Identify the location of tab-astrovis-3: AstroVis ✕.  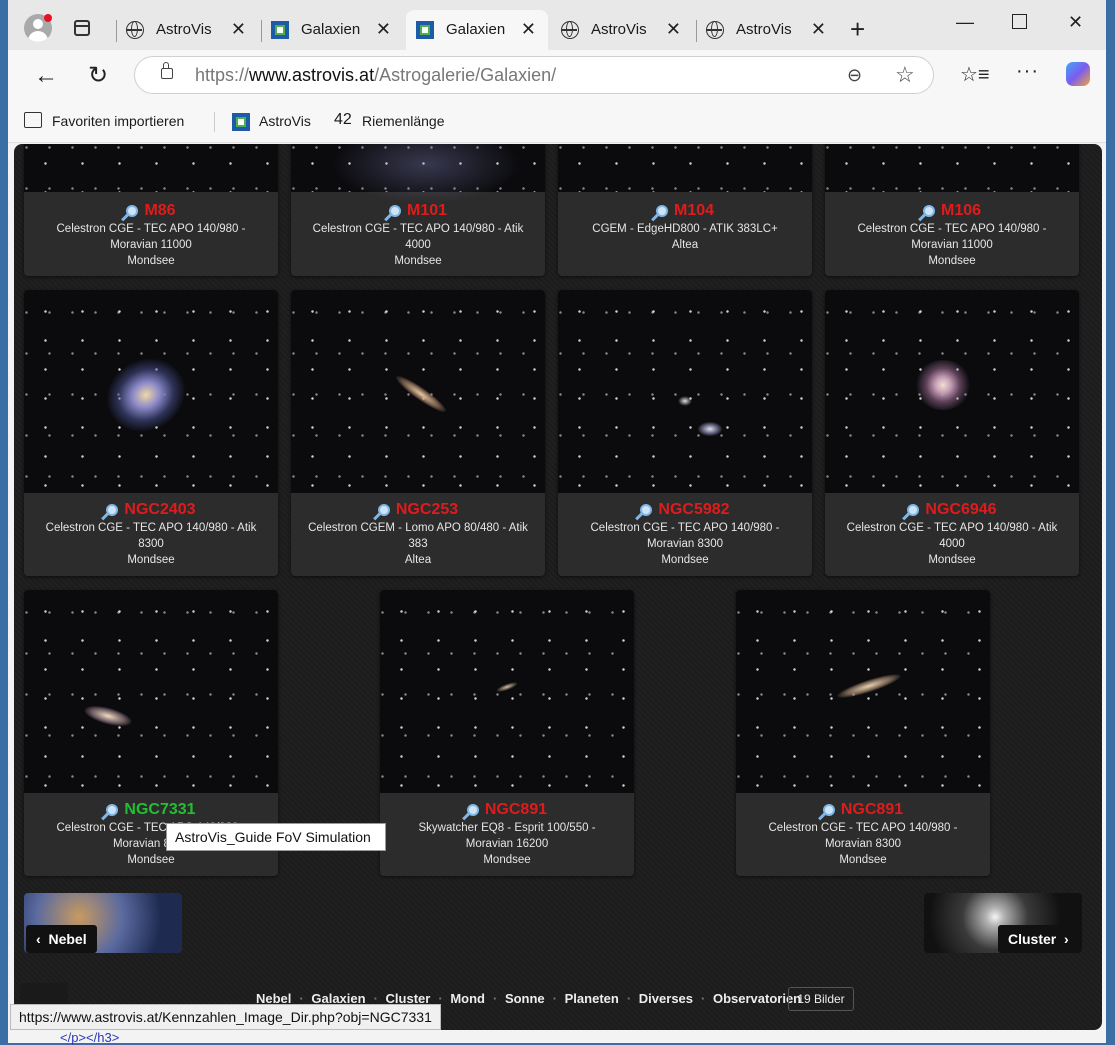
(767, 30).